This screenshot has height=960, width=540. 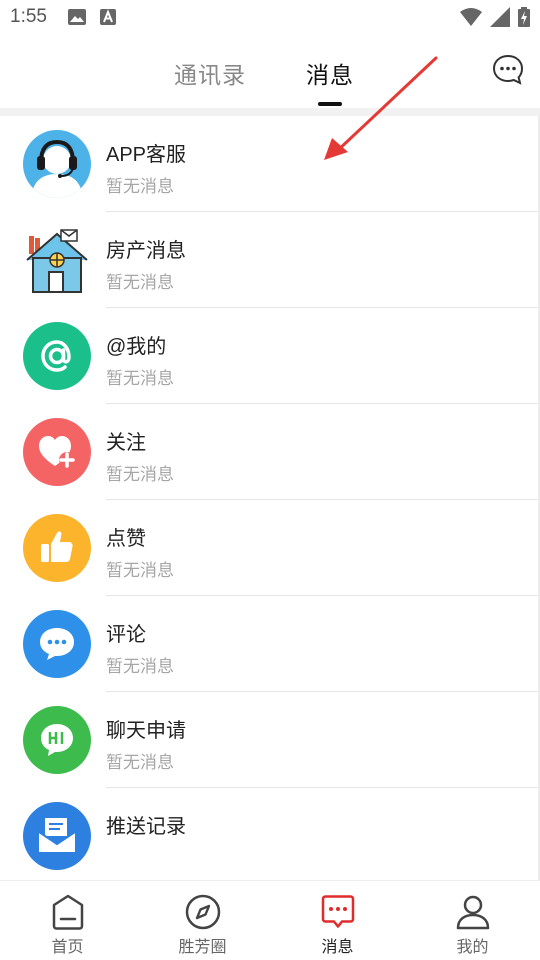 What do you see at coordinates (108, 19) in the screenshot?
I see `a-notification-icon` at bounding box center [108, 19].